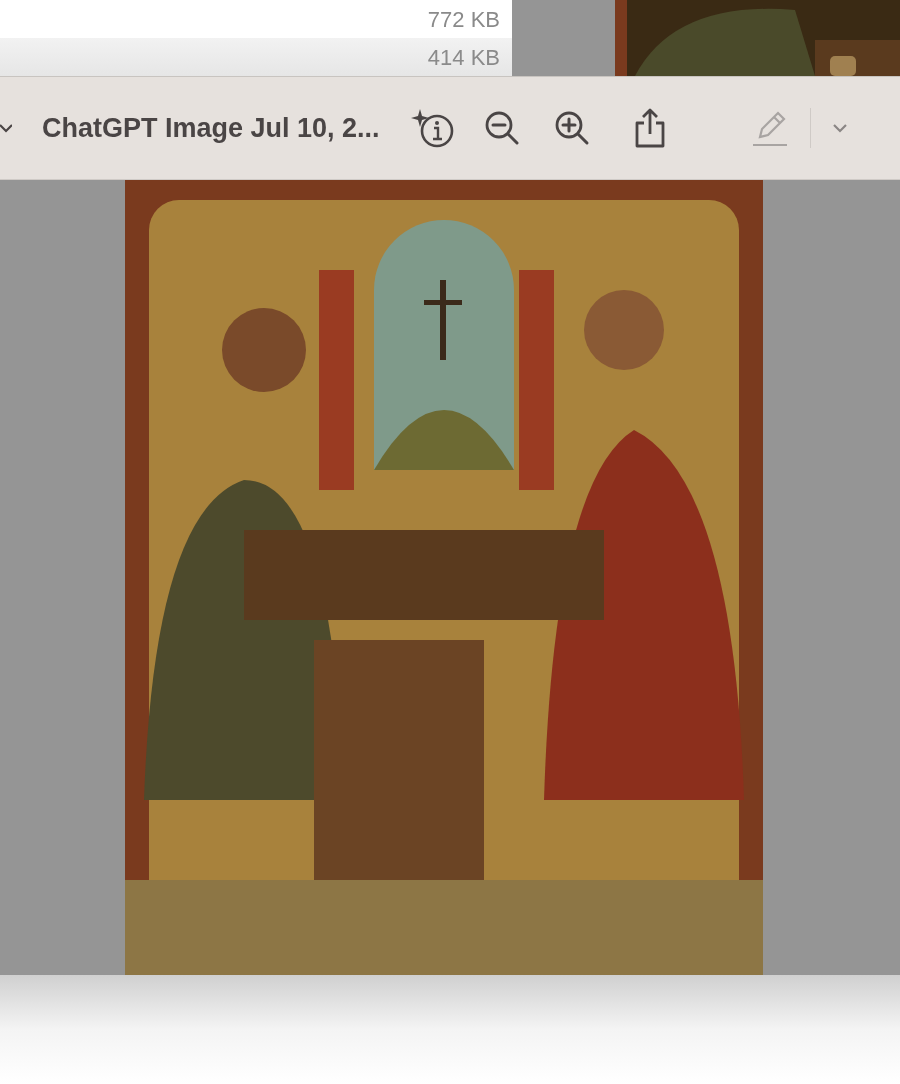 The height and width of the screenshot is (1084, 900). Describe the element at coordinates (649, 128) in the screenshot. I see `share-icon` at that location.